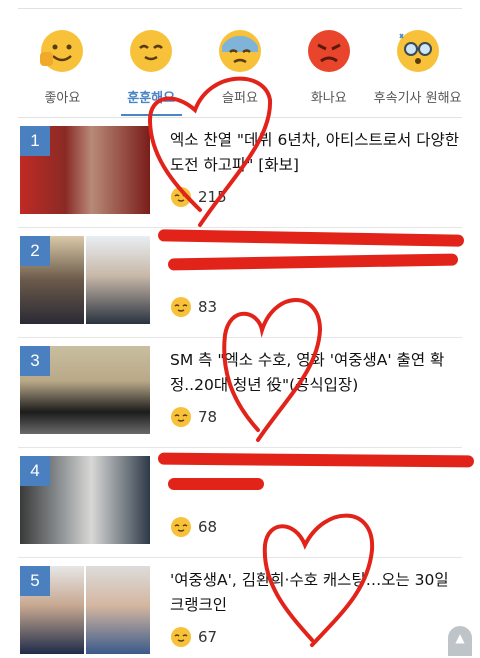  What do you see at coordinates (193, 527) in the screenshot?
I see `reaction-count: 68` at bounding box center [193, 527].